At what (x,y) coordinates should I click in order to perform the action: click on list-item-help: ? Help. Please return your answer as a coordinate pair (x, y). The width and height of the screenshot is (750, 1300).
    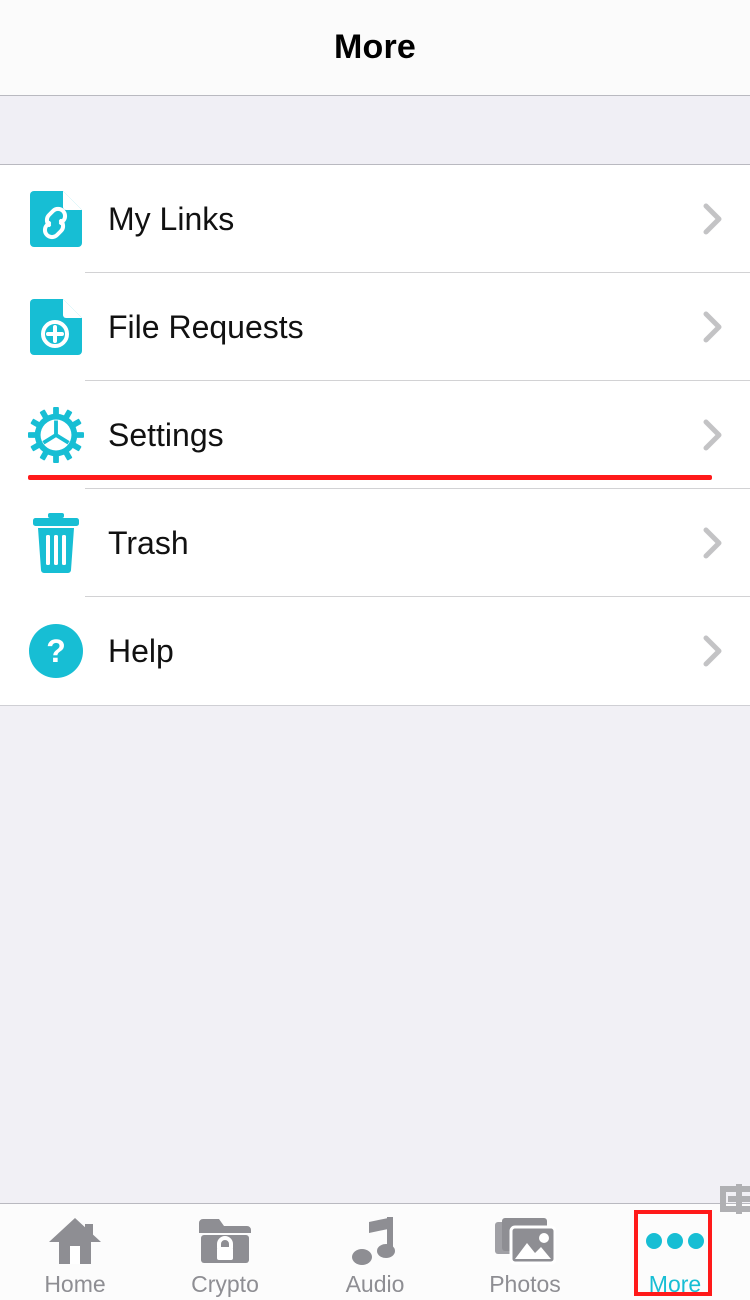
    Looking at the image, I should click on (375, 651).